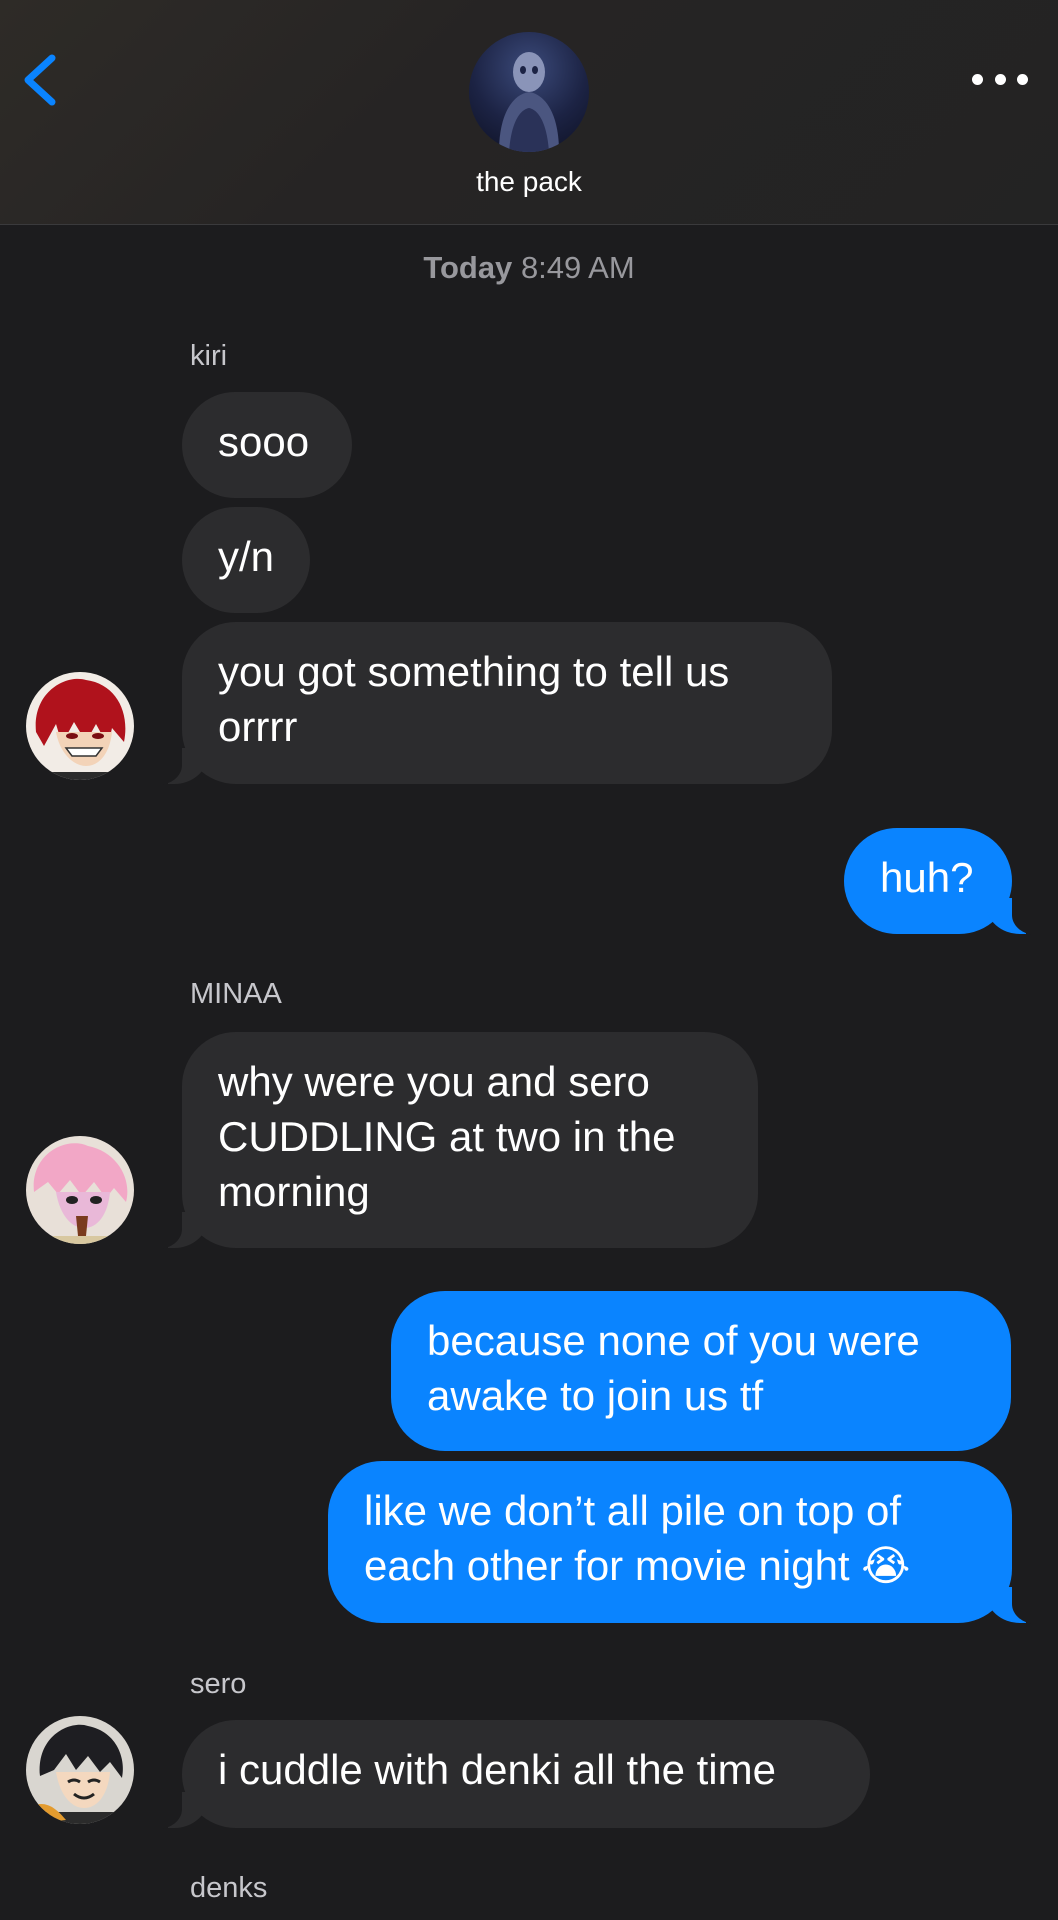 The image size is (1058, 1920). Describe the element at coordinates (927, 877) in the screenshot. I see `message-text: huh?` at that location.